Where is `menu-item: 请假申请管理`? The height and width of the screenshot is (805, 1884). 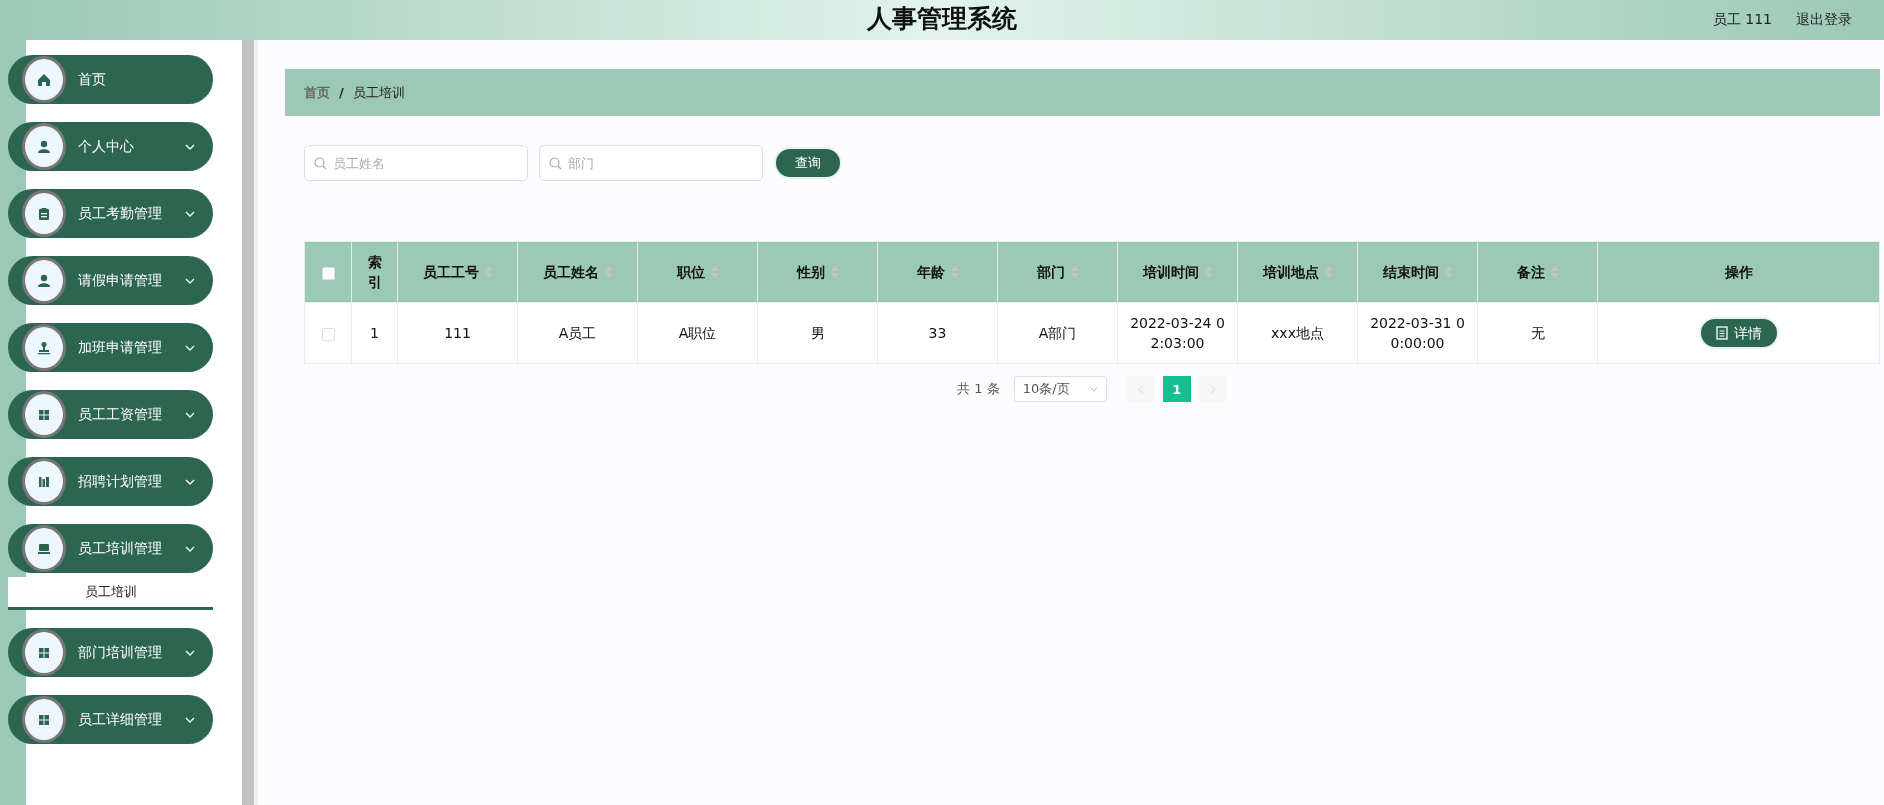 menu-item: 请假申请管理 is located at coordinates (110, 280).